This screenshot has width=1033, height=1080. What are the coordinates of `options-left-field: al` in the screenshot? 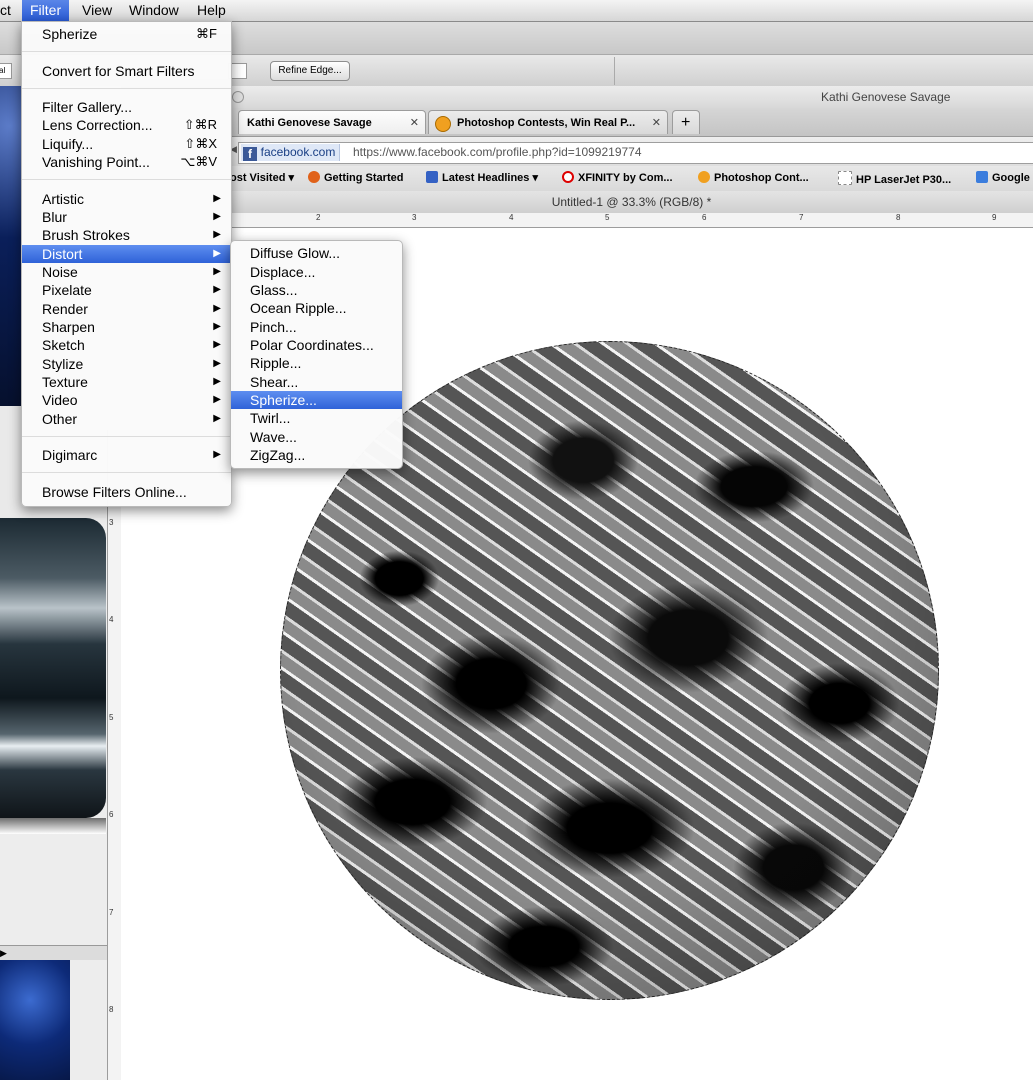 It's located at (6, 71).